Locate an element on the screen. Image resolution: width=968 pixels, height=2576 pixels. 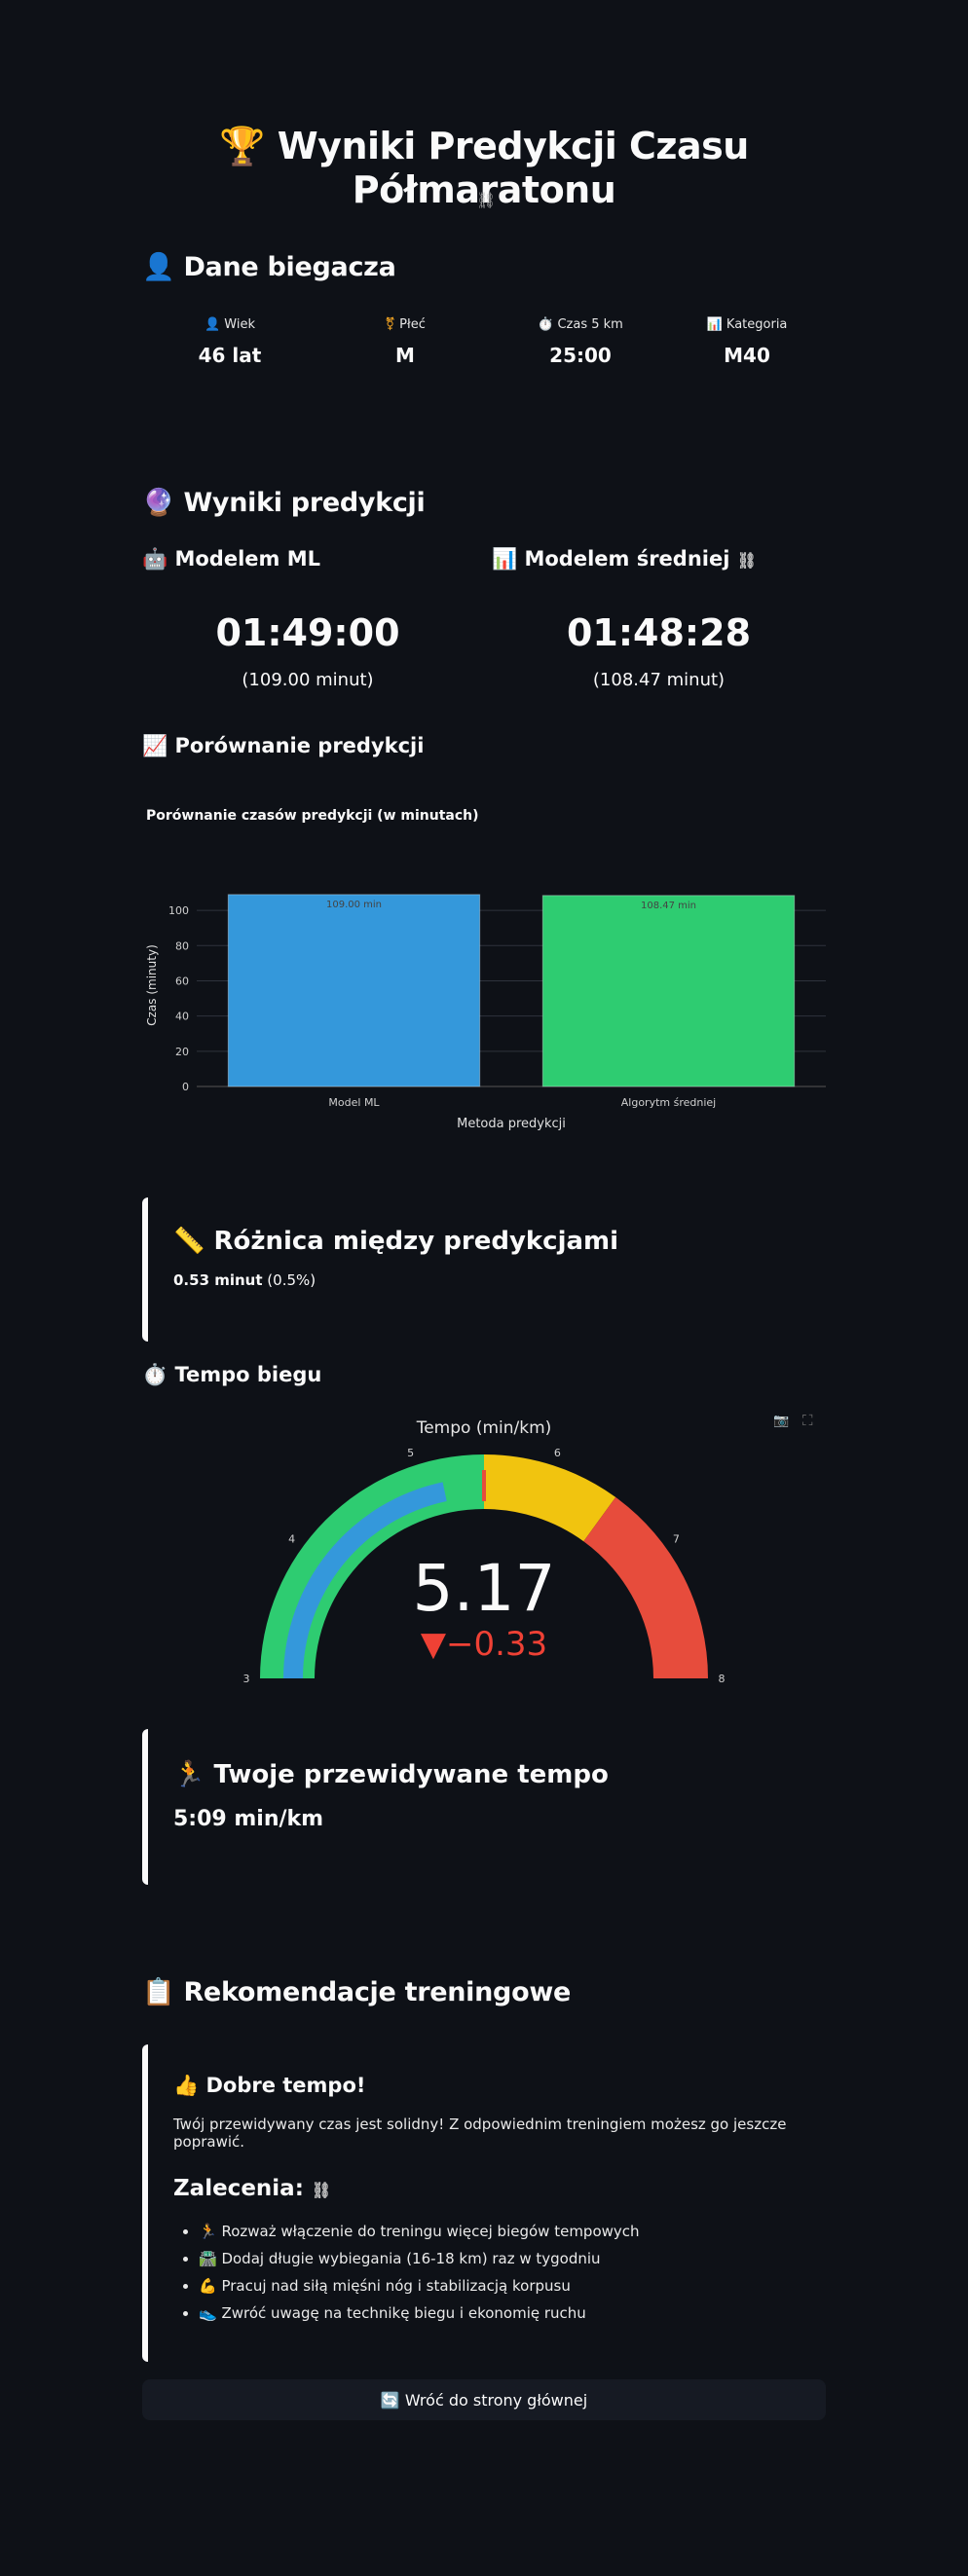
ml-model-title: Modelem ML is located at coordinates (247, 558).